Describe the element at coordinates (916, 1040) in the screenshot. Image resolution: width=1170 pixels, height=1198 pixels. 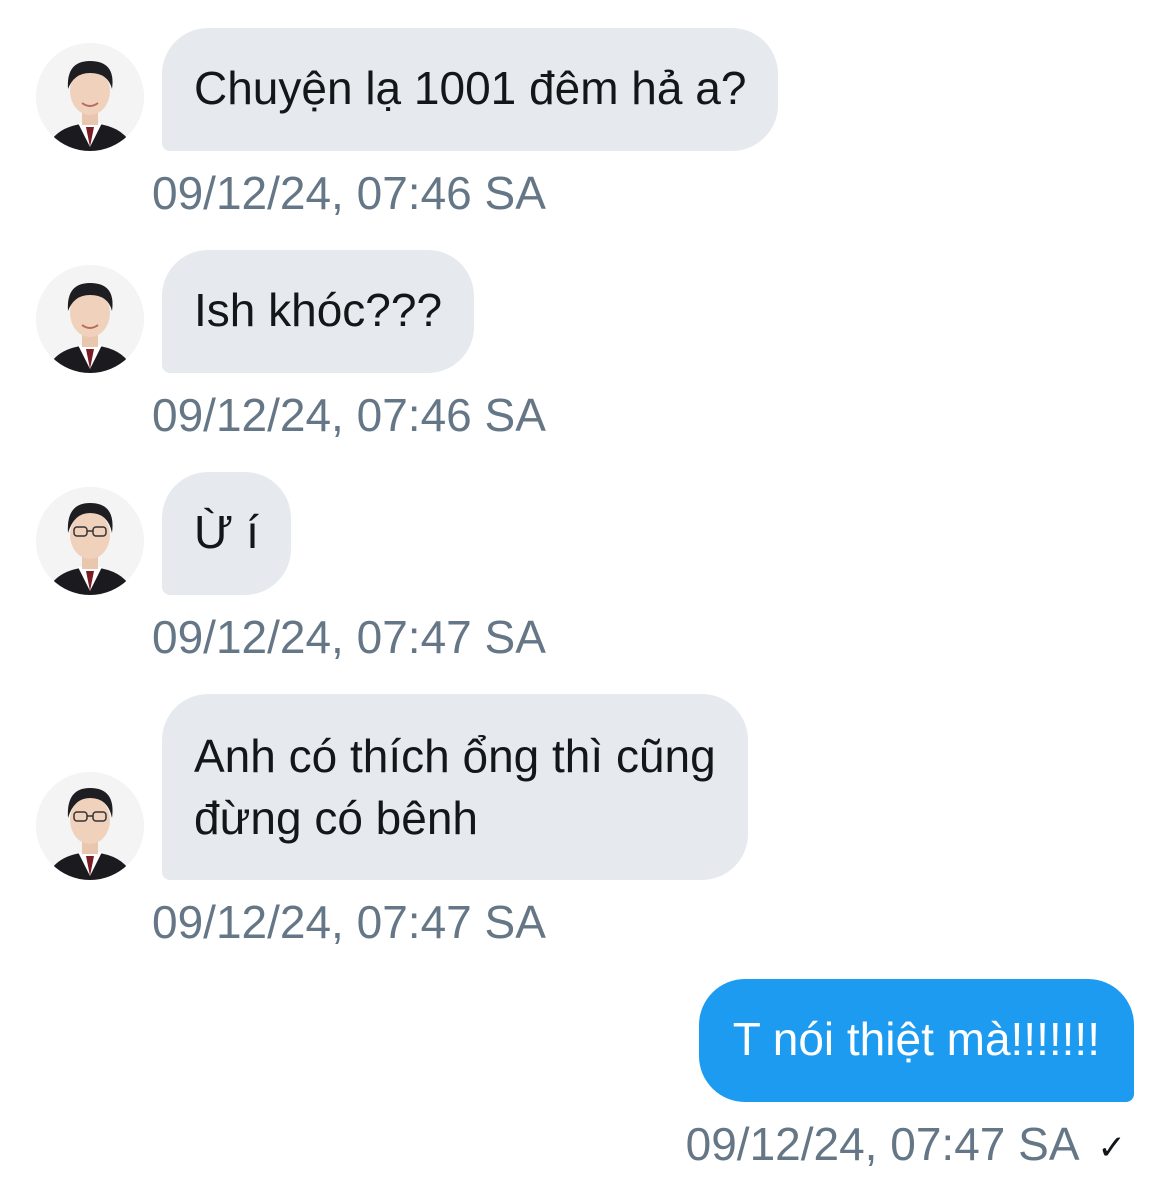
I see `message-bubble-outgoing: T nói thiệt mà!!!!!!!` at that location.